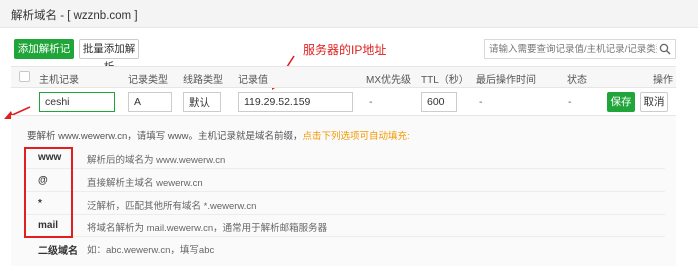 This screenshot has height=268, width=698. What do you see at coordinates (151, 250) in the screenshot?
I see `help-option-desc: 如：abc.wewerw.cn，填写abc` at bounding box center [151, 250].